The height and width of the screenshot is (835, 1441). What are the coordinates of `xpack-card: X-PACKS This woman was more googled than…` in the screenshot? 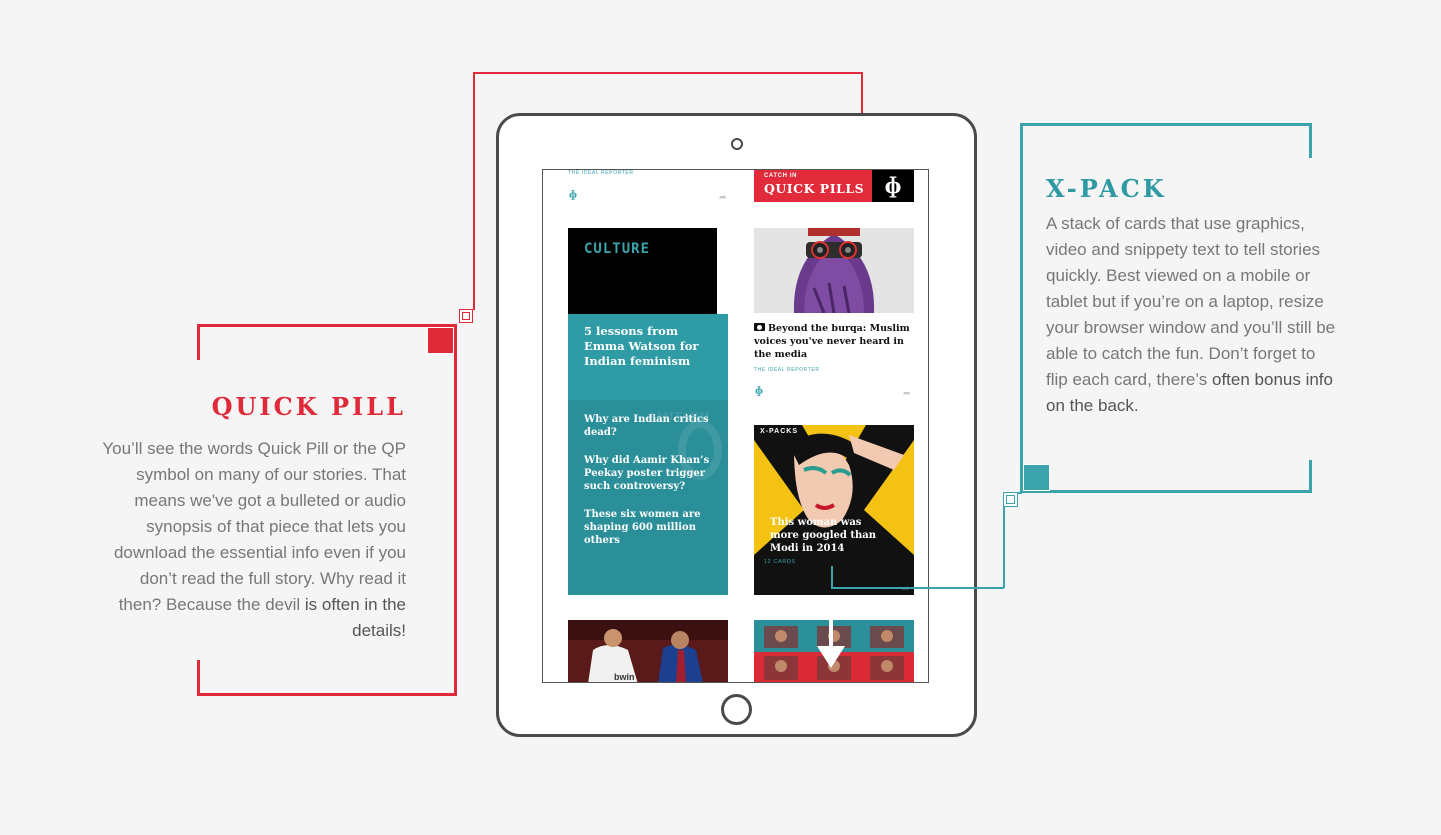 It's located at (834, 510).